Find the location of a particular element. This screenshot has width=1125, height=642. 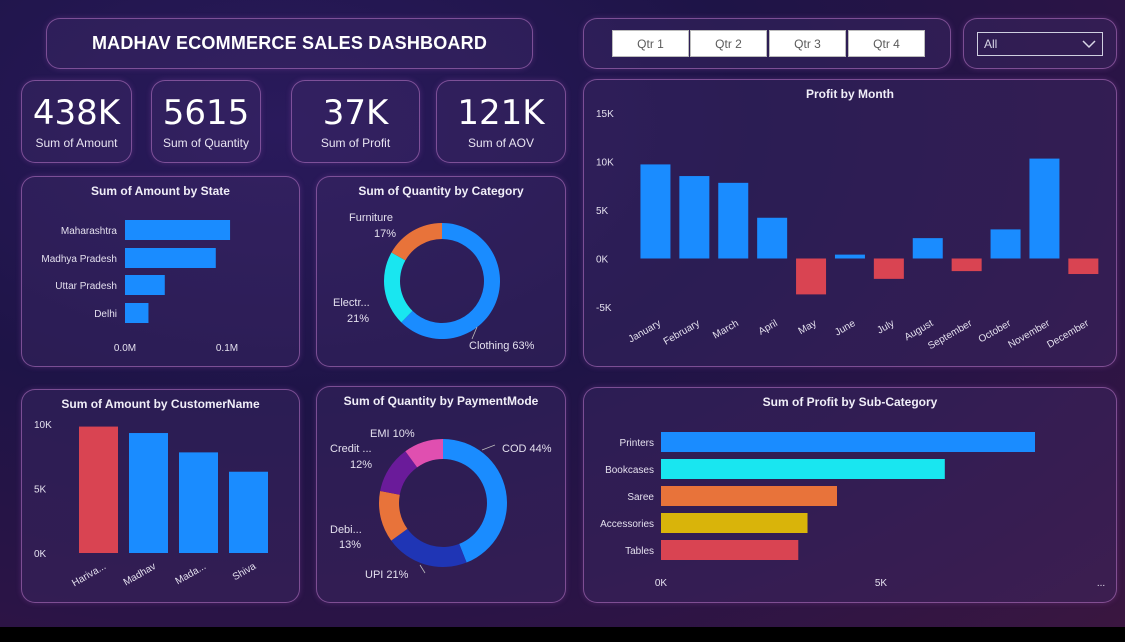

x-tick-label: Madhav is located at coordinates (140, 574).